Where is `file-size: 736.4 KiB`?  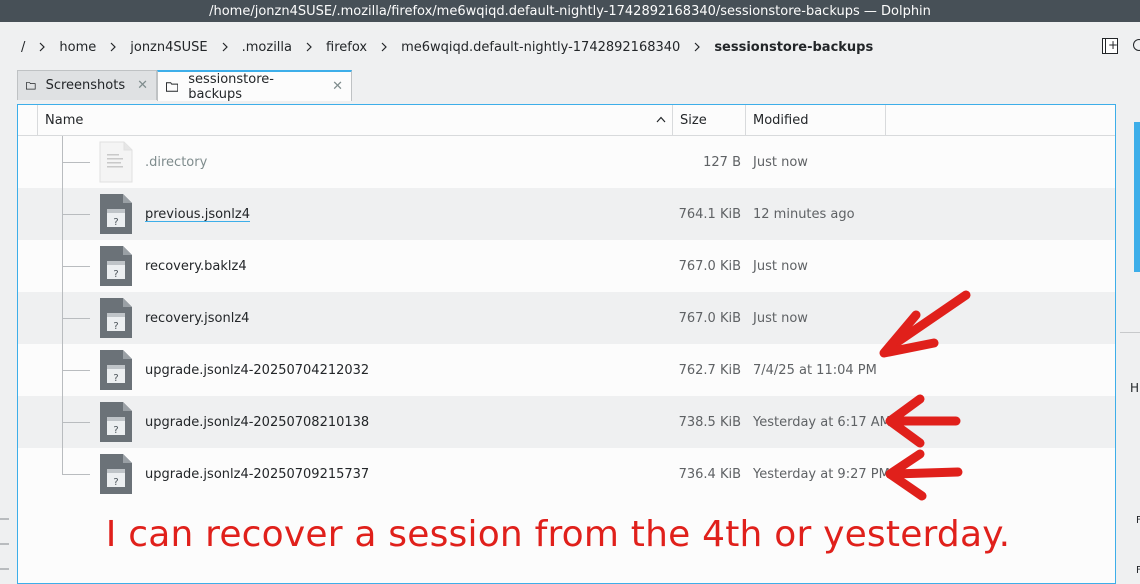 file-size: 736.4 KiB is located at coordinates (709, 474).